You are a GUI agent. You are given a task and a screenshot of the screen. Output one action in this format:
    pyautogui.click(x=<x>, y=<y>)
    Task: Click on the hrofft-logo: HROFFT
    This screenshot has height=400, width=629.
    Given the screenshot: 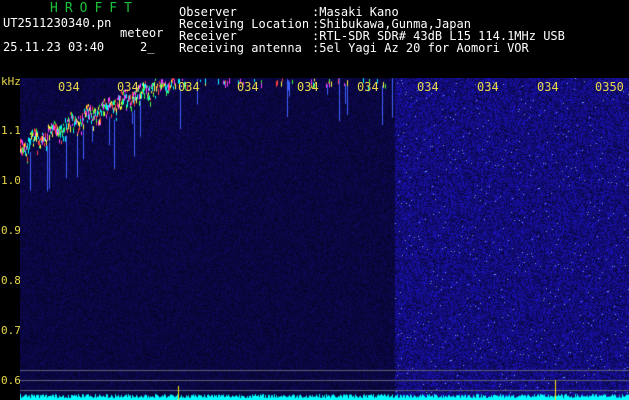 What is the action you would take?
    pyautogui.click(x=94, y=8)
    